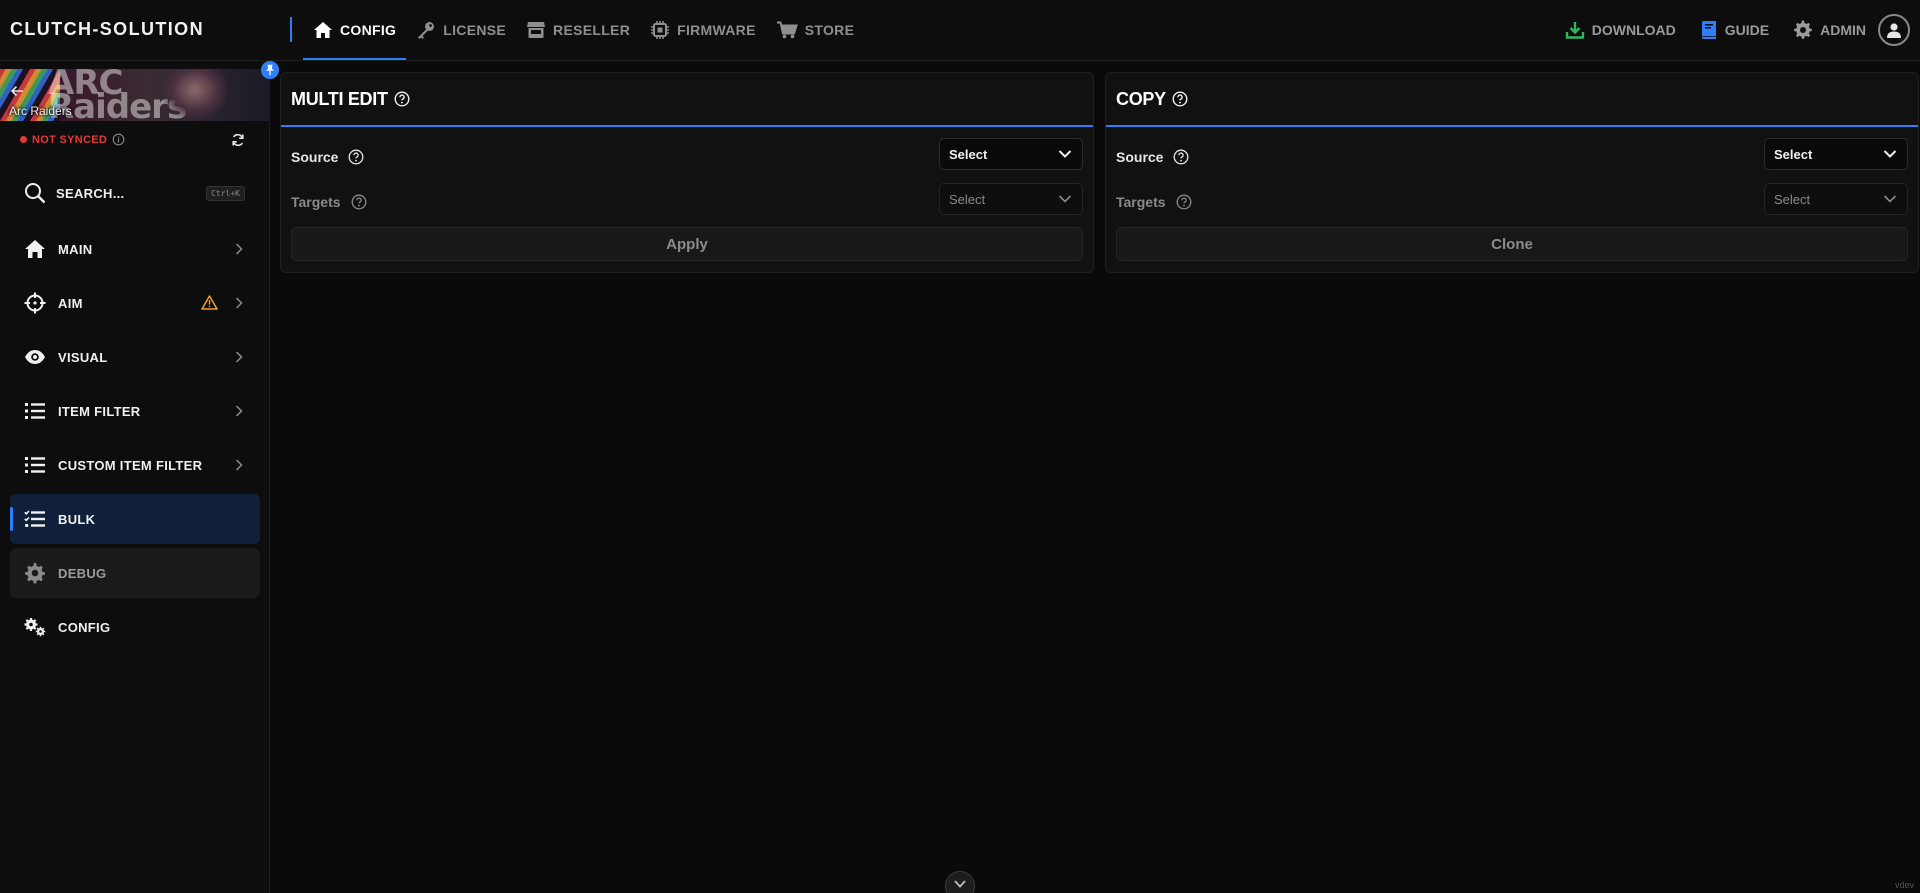  I want to click on warning-icon, so click(209, 302).